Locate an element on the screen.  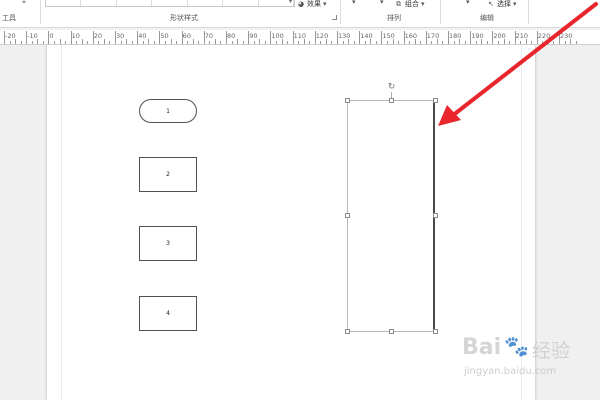
resize-handle-right is located at coordinates (435, 215).